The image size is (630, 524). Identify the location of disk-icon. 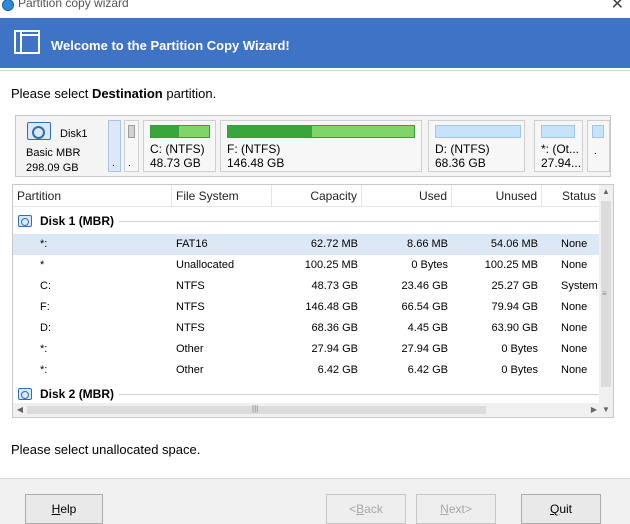
(25, 394).